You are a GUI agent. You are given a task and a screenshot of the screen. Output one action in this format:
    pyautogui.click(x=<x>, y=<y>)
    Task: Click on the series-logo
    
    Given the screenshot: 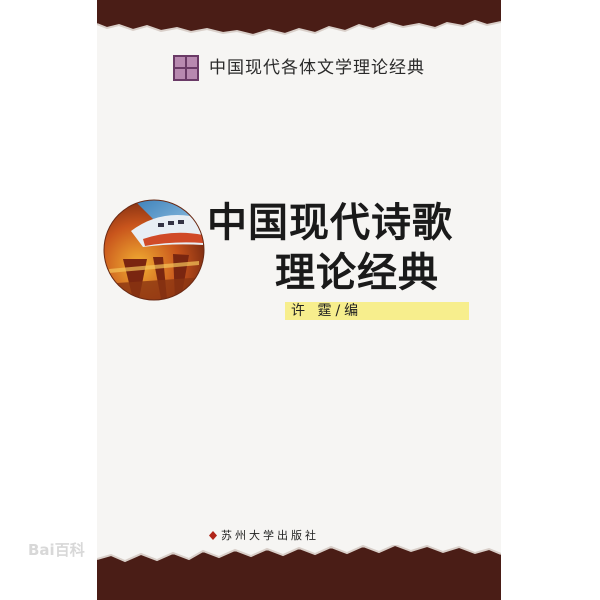 What is the action you would take?
    pyautogui.click(x=186, y=68)
    